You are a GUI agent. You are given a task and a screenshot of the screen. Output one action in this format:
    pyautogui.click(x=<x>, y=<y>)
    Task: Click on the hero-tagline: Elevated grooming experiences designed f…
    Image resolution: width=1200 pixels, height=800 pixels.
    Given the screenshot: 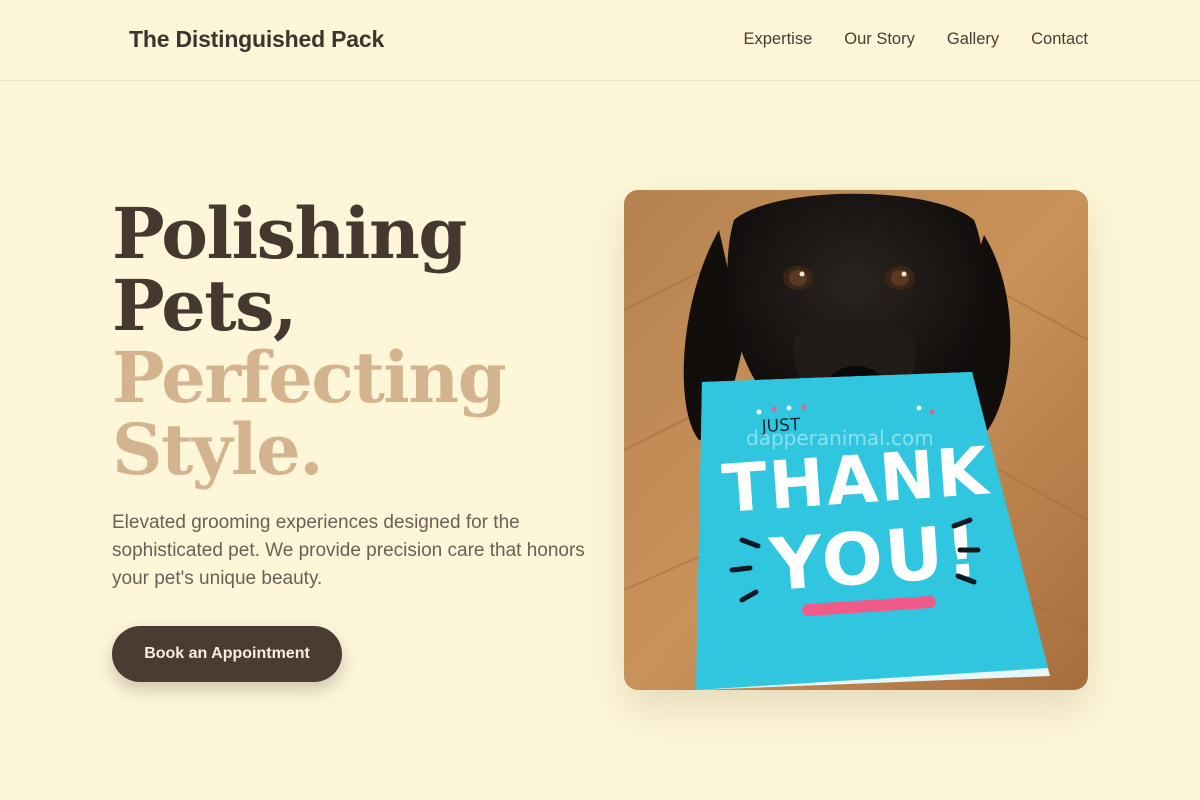 What is the action you would take?
    pyautogui.click(x=348, y=550)
    